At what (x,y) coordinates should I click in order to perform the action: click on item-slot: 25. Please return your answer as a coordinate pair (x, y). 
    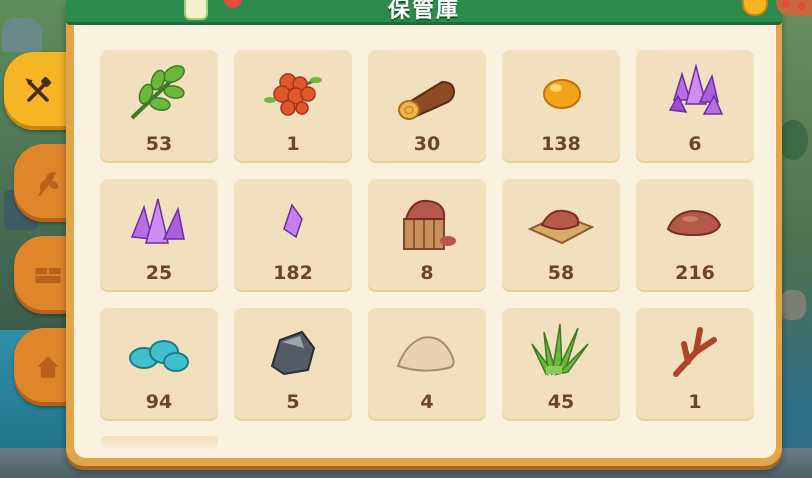
    Looking at the image, I should click on (159, 235).